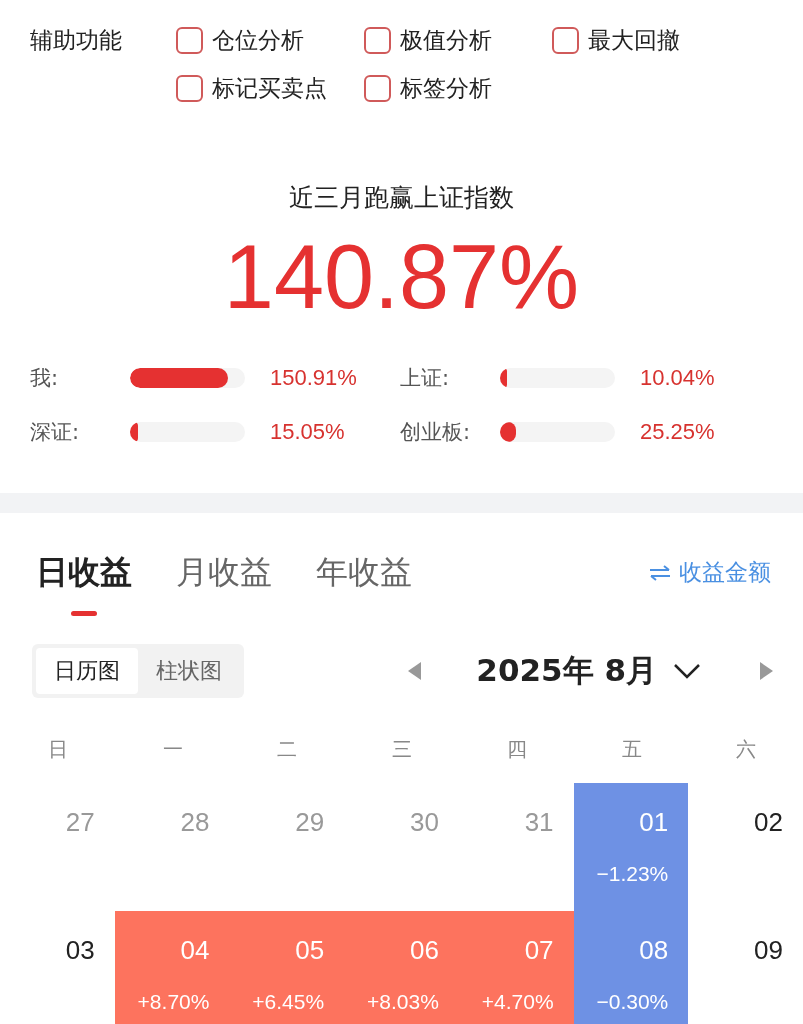 This screenshot has height=1024, width=803. What do you see at coordinates (401, 967) in the screenshot?
I see `day-cell: 06 +8.03%` at bounding box center [401, 967].